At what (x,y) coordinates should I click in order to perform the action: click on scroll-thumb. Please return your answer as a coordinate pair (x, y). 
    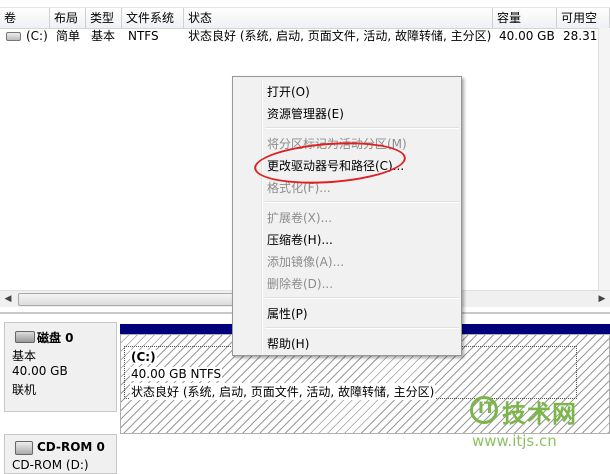
    Looking at the image, I should click on (126, 299).